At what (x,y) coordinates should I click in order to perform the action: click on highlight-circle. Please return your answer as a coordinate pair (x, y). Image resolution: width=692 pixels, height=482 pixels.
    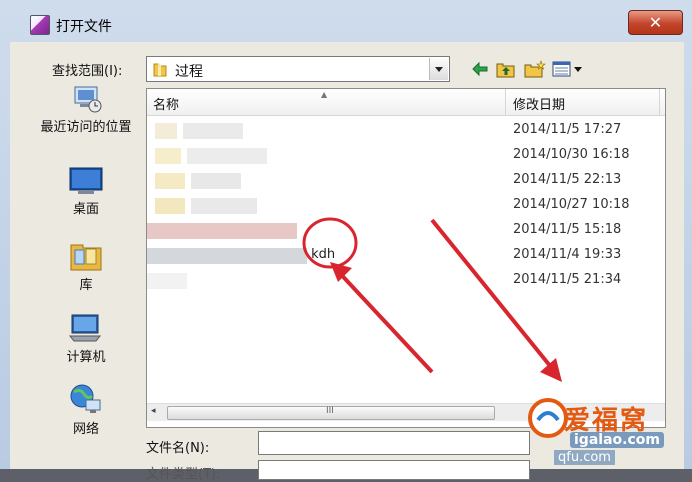
    Looking at the image, I should click on (330, 243).